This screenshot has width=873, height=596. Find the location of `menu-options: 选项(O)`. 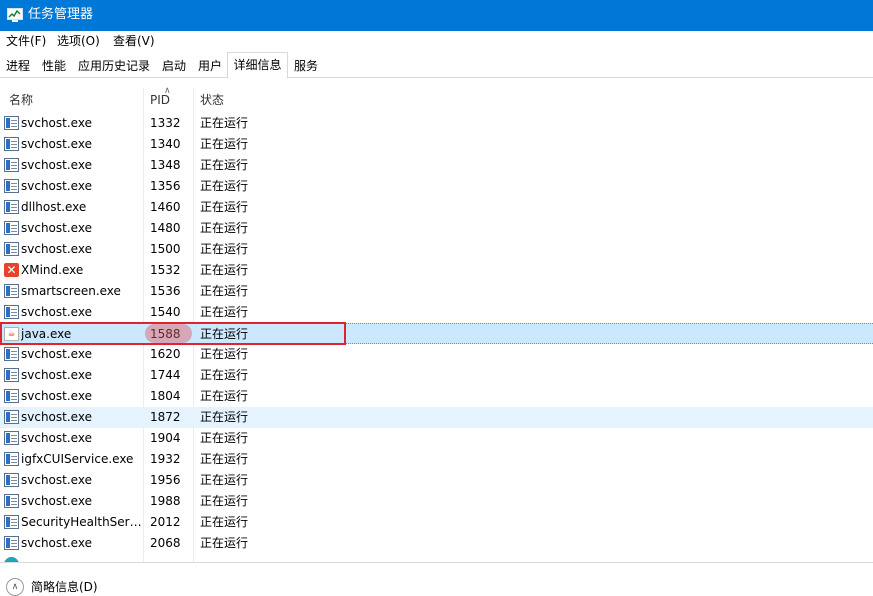

menu-options: 选项(O) is located at coordinates (78, 41).